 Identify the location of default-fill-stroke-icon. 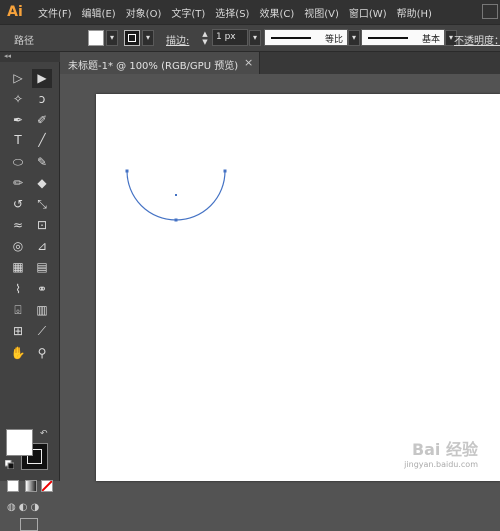
(9, 464).